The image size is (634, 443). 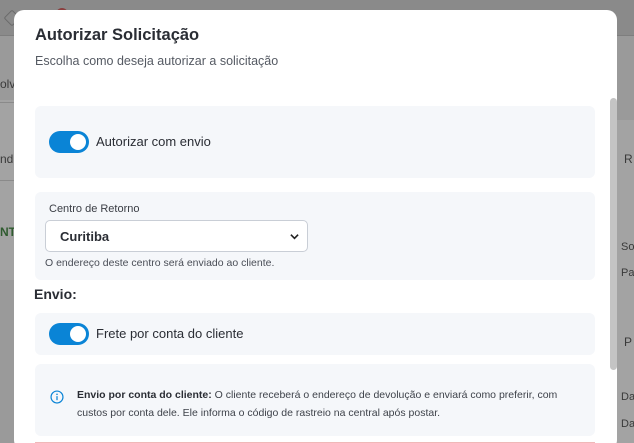 I want to click on authorize-shipping-toggle, so click(x=69, y=142).